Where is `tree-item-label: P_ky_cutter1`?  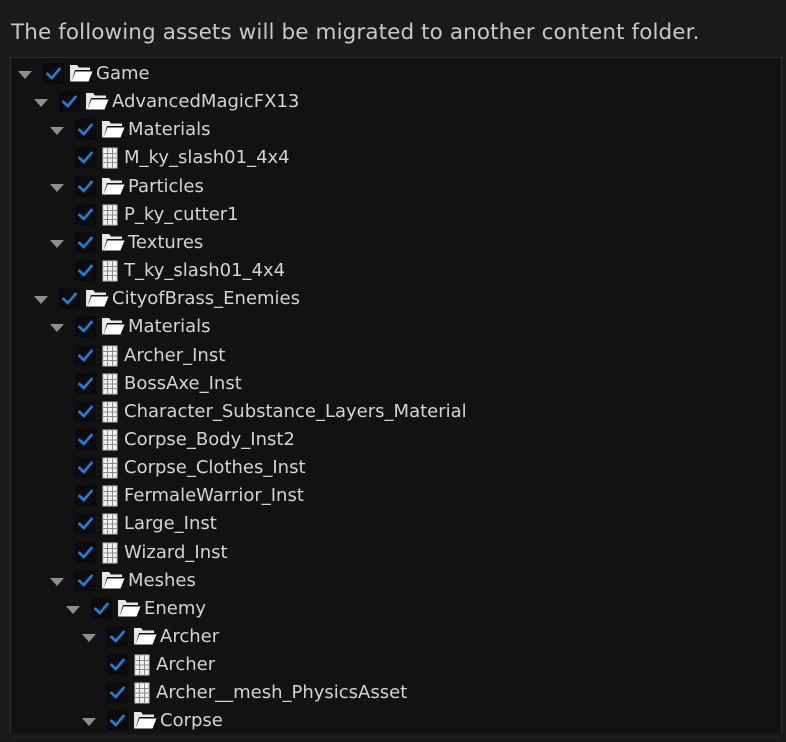 tree-item-label: P_ky_cutter1 is located at coordinates (181, 214).